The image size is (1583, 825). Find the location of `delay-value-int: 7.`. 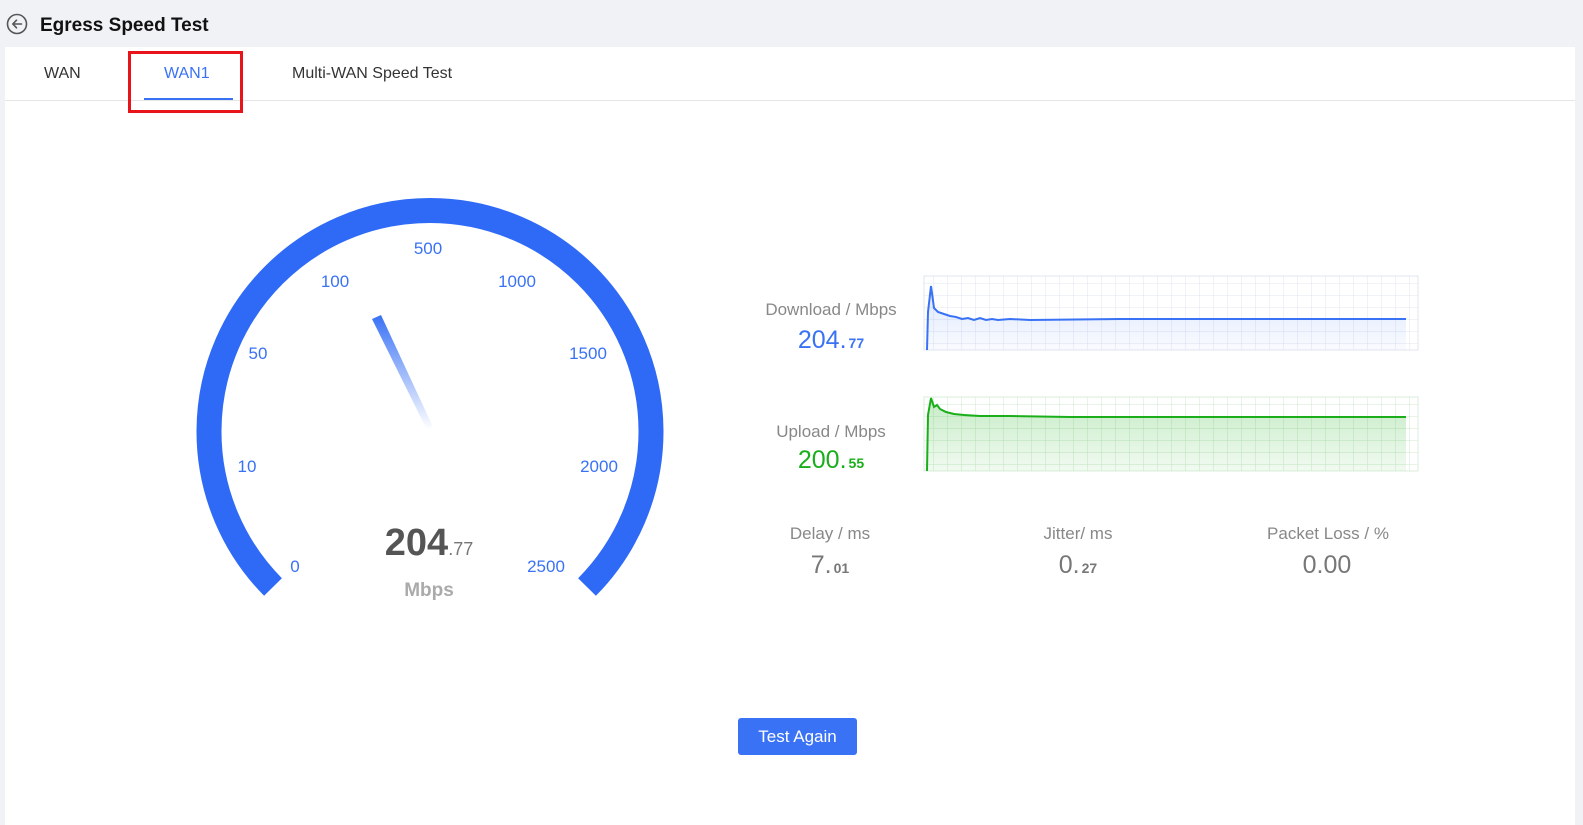

delay-value-int: 7. is located at coordinates (821, 565).